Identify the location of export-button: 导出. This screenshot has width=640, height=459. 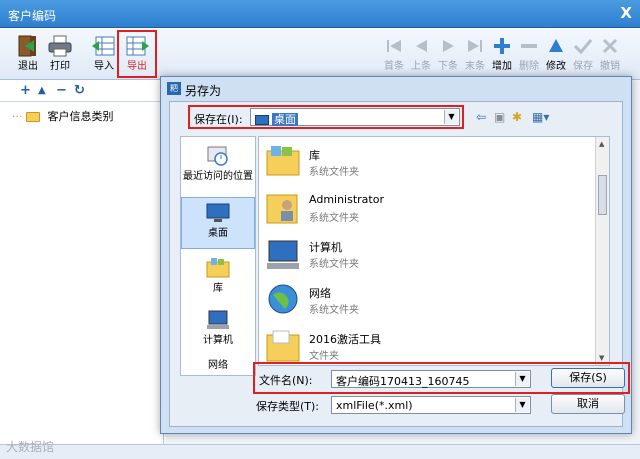
(137, 54).